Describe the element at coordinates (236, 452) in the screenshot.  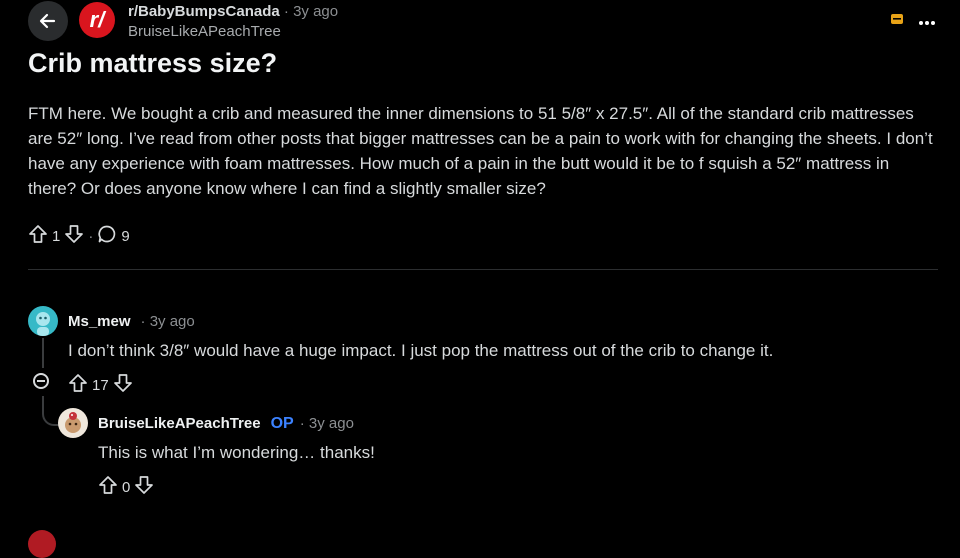
I see `comment-text: This is what I’m wondering… thanks!` at that location.